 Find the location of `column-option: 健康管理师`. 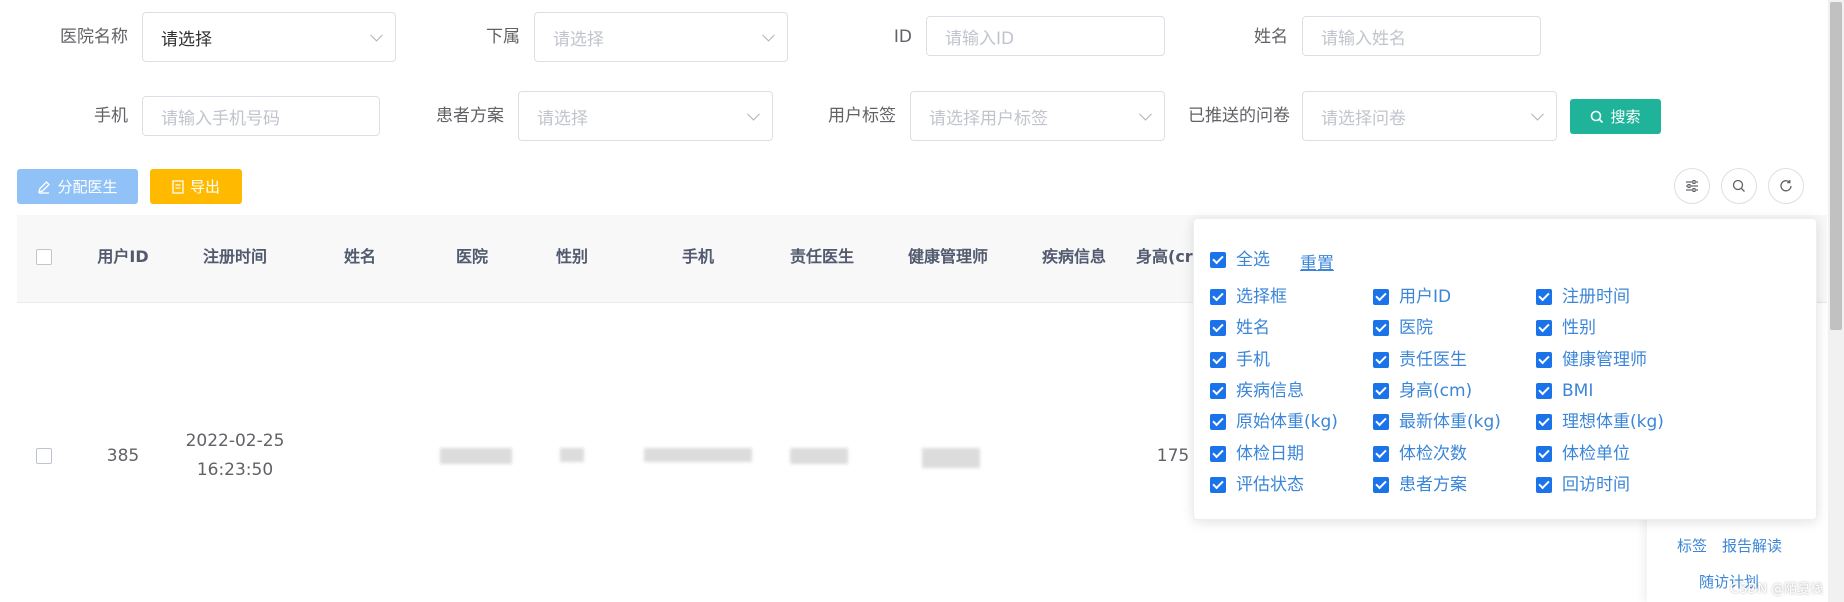

column-option: 健康管理师 is located at coordinates (1591, 360).